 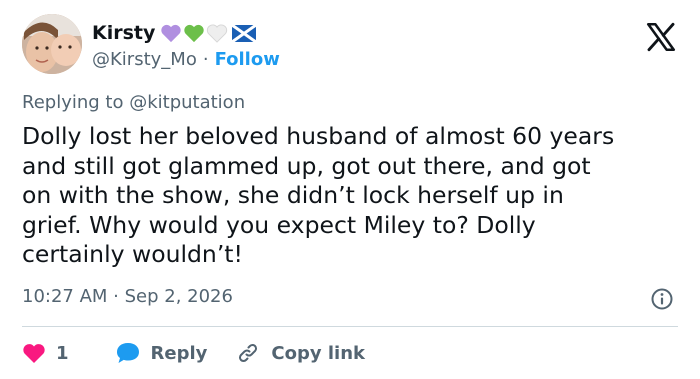 I want to click on copy-link-button: Copy link, so click(x=300, y=353).